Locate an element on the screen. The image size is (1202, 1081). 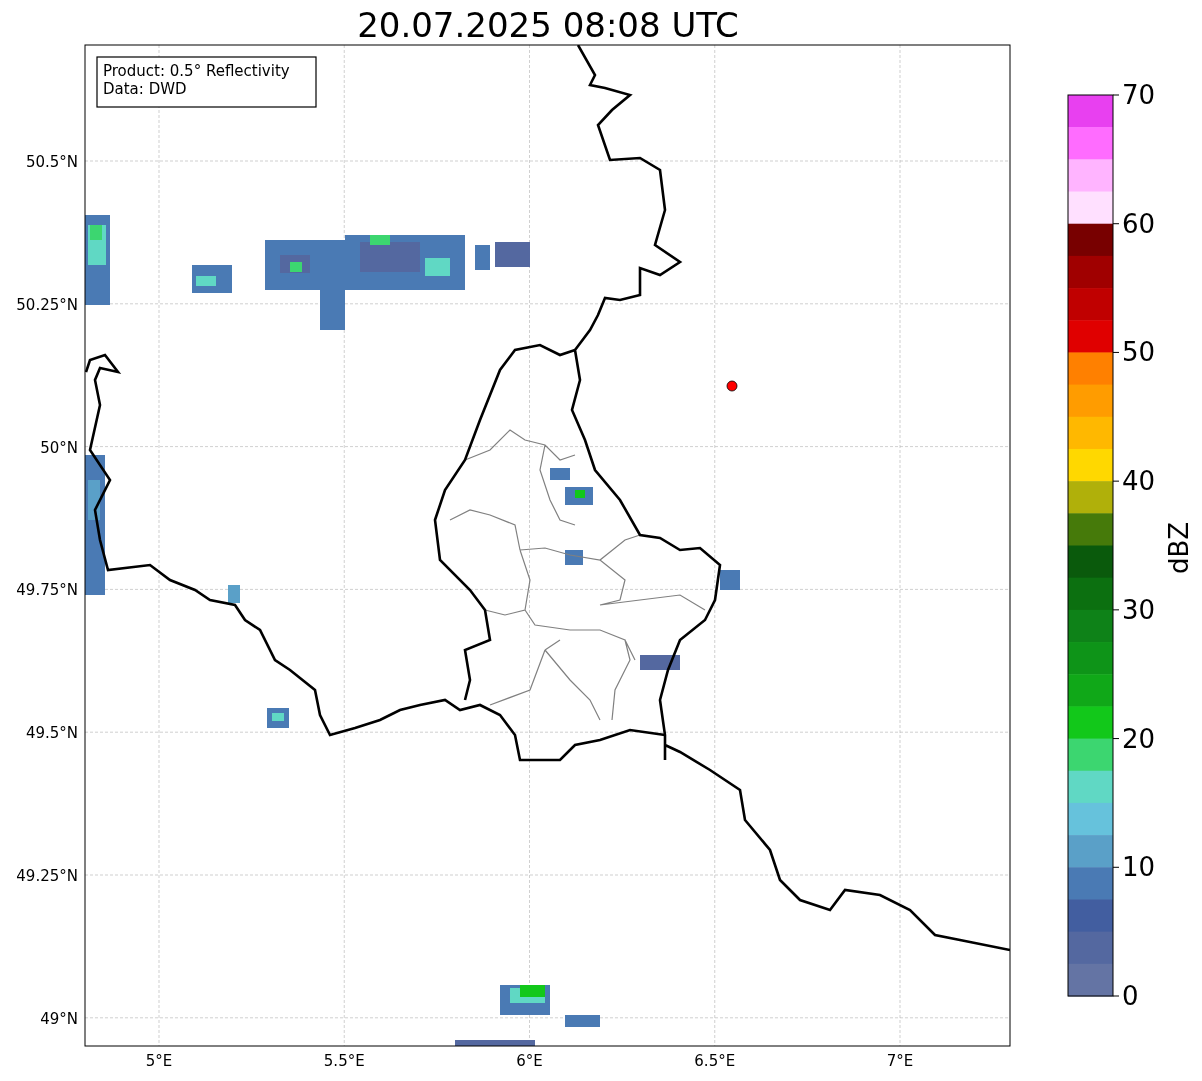
colorbar-tick-label: 70 is located at coordinates (1139, 95).